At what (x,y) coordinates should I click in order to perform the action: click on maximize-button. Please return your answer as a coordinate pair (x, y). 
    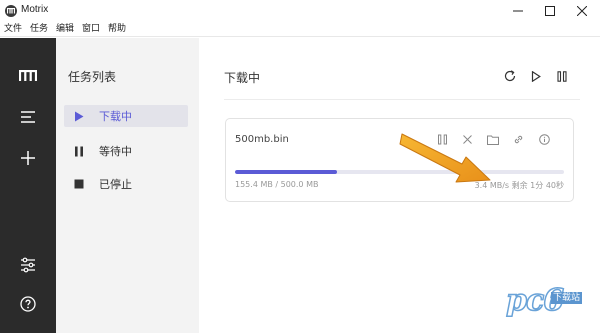
    Looking at the image, I should click on (550, 11).